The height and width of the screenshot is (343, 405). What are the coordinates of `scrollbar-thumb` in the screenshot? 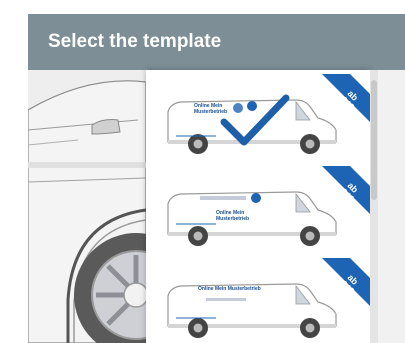 It's located at (374, 140).